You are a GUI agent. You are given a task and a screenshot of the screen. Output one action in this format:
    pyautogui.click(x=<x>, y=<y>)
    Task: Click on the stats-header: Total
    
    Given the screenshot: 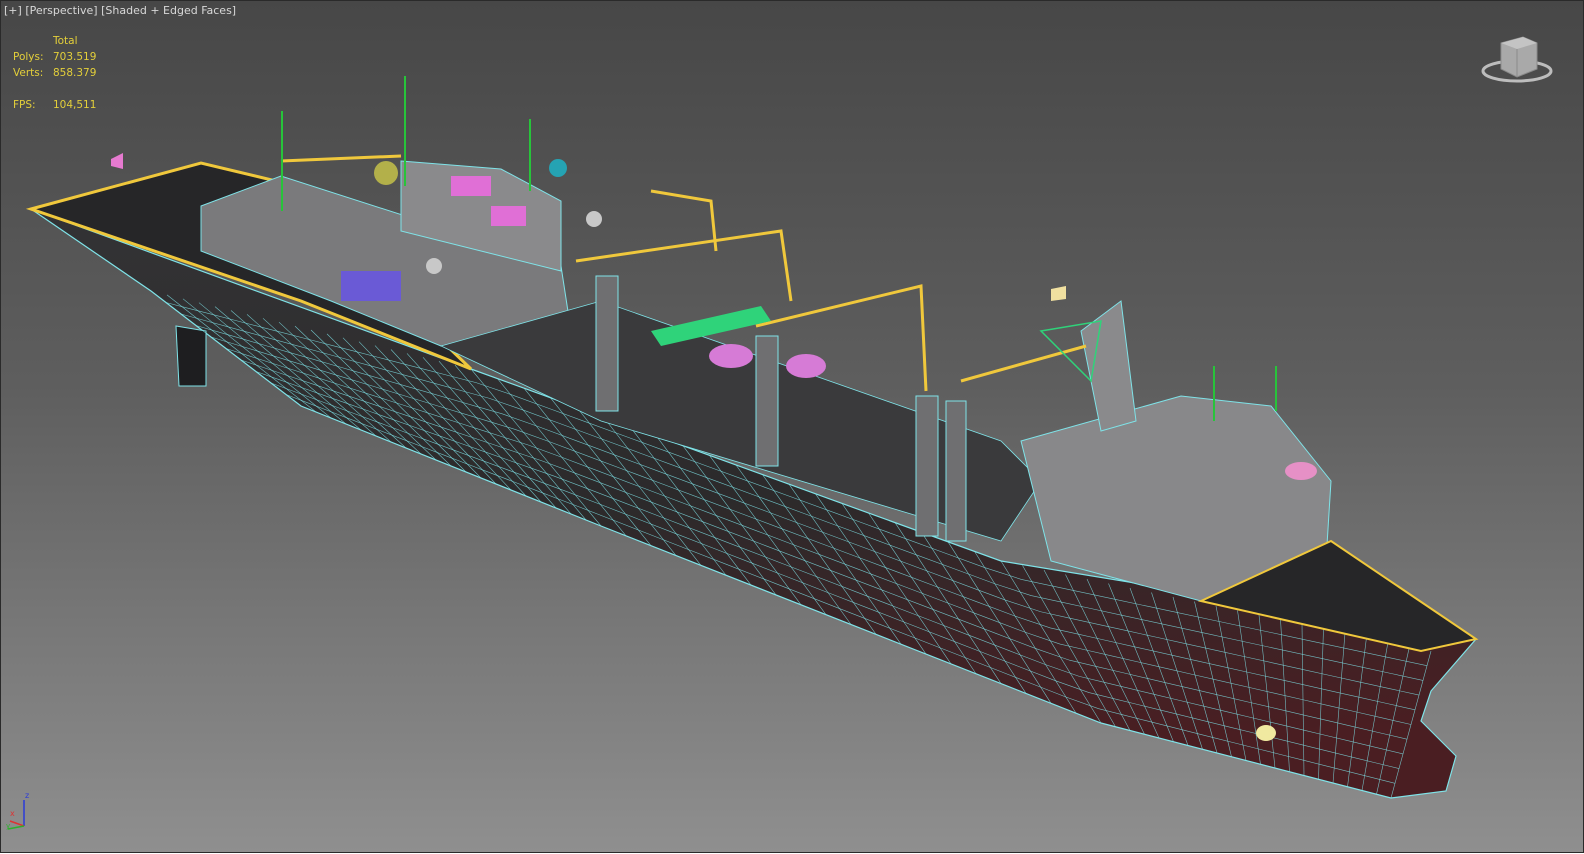 What is the action you would take?
    pyautogui.click(x=65, y=41)
    